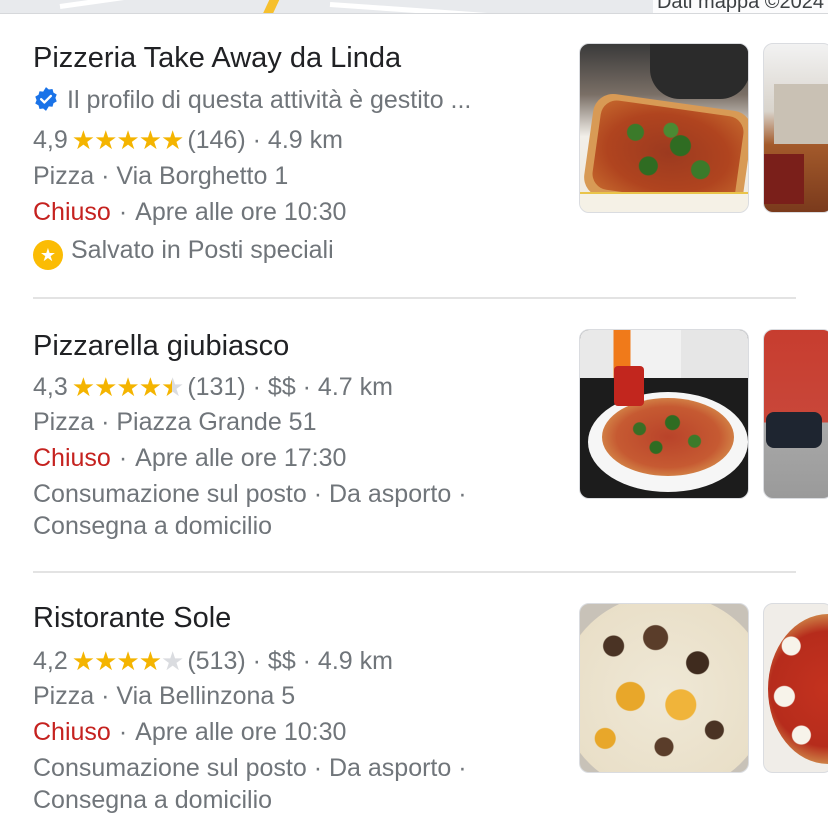 This screenshot has width=828, height=828. What do you see at coordinates (164, 696) in the screenshot?
I see `category-address: Pizza · Via Bellinzona 5` at bounding box center [164, 696].